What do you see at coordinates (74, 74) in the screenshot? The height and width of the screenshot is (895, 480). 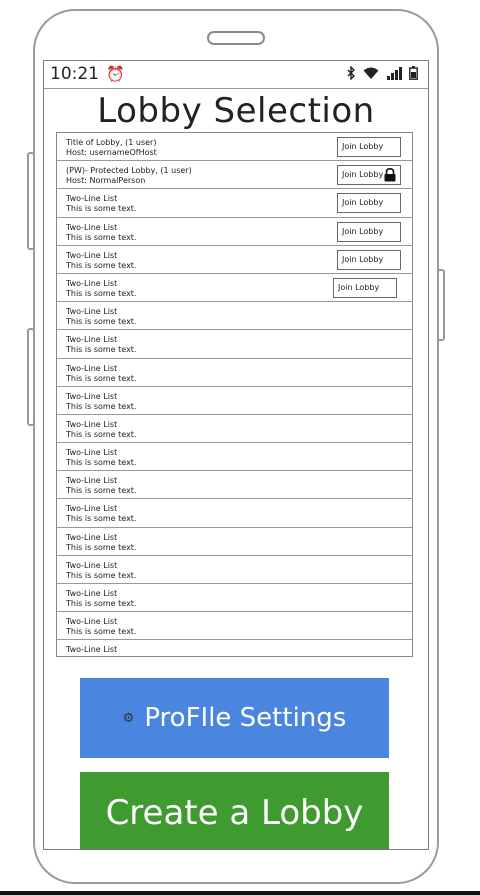 I see `status-time: 10:21` at bounding box center [74, 74].